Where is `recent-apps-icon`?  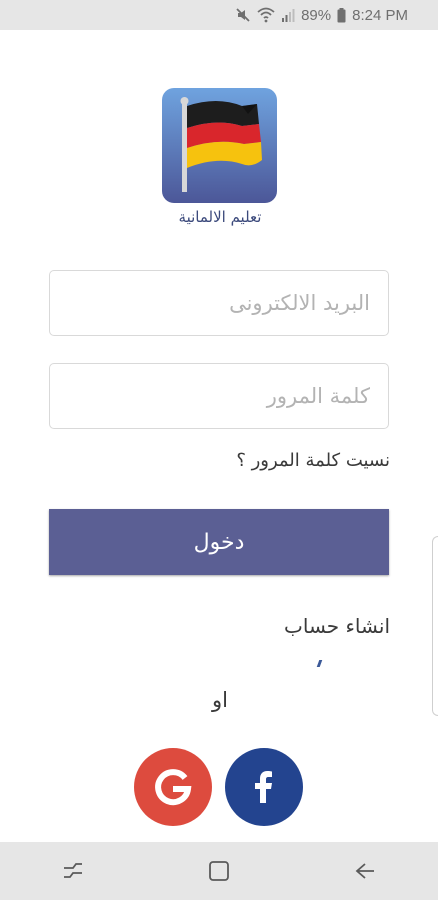
recent-apps-icon is located at coordinates (73, 870).